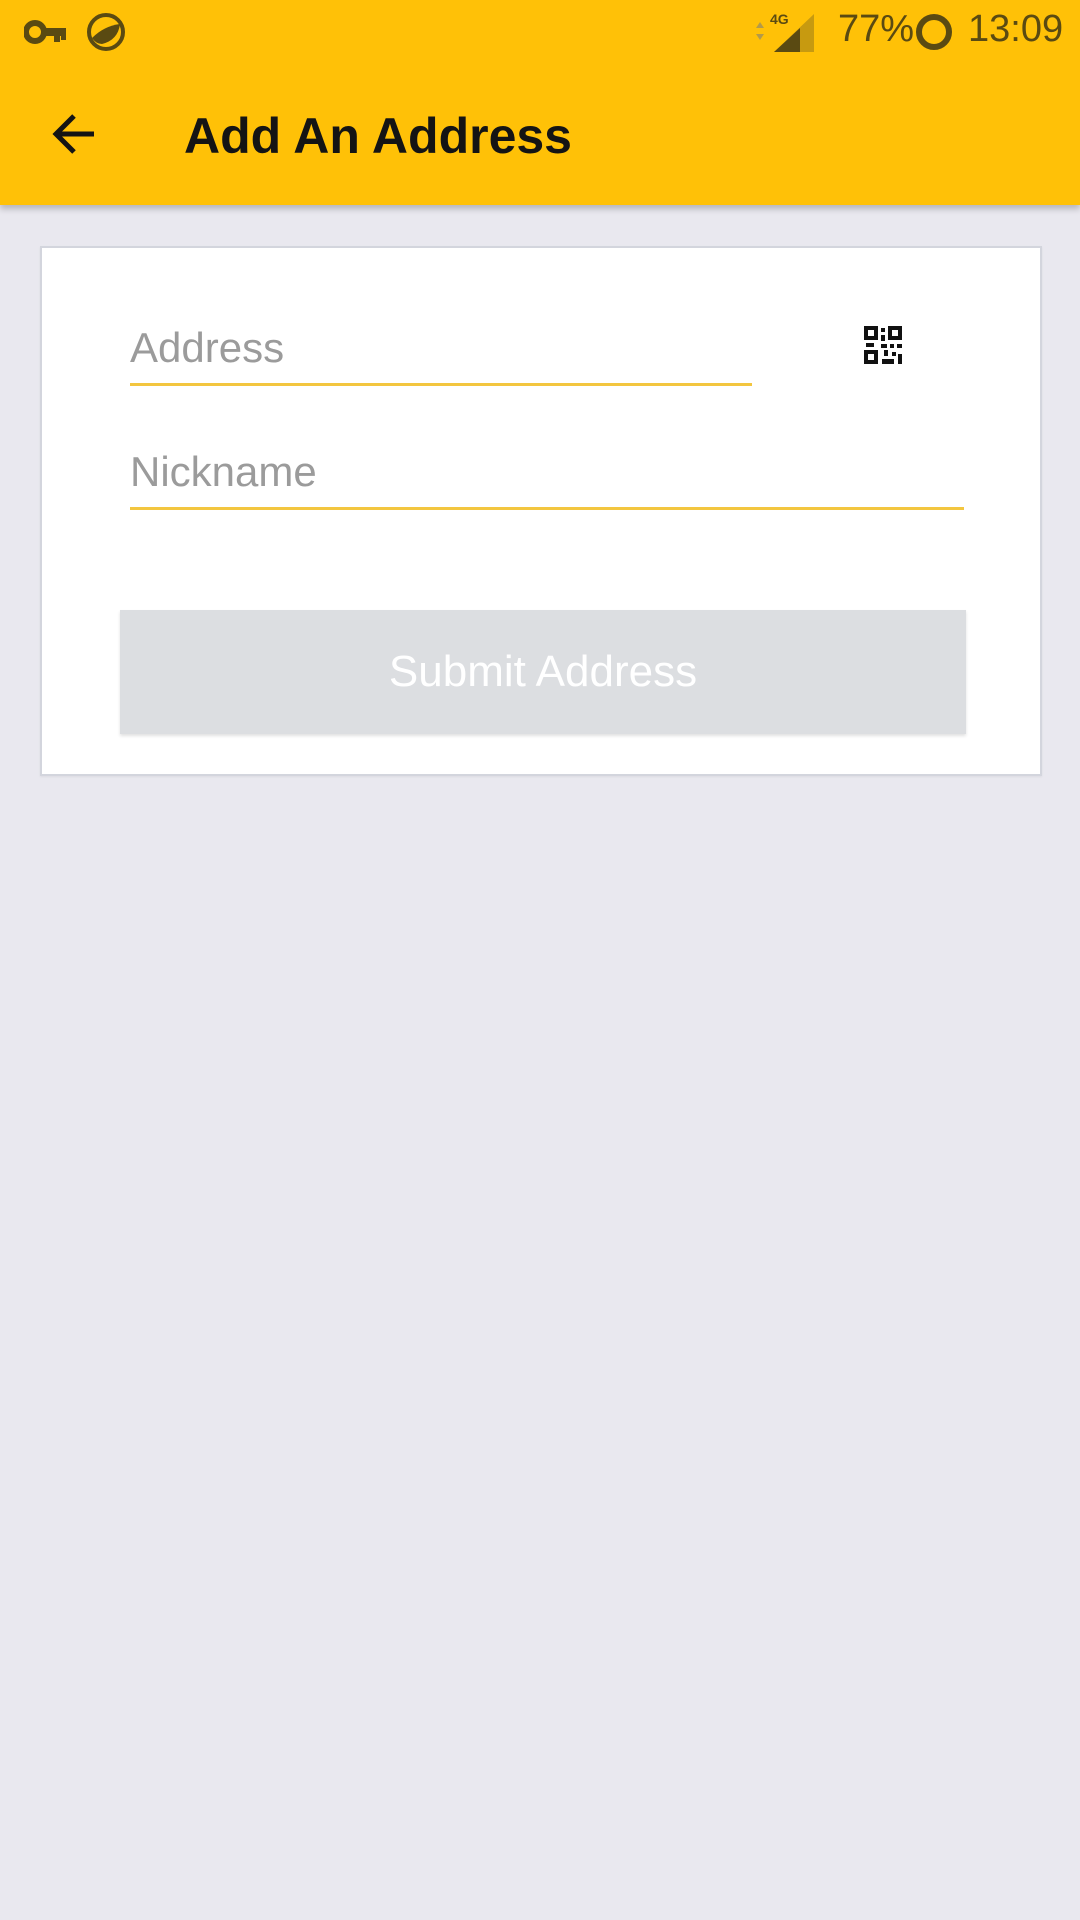 This screenshot has height=1920, width=1080. Describe the element at coordinates (540, 32) in the screenshot. I see `status-bar: 4G 77% 13:09` at that location.